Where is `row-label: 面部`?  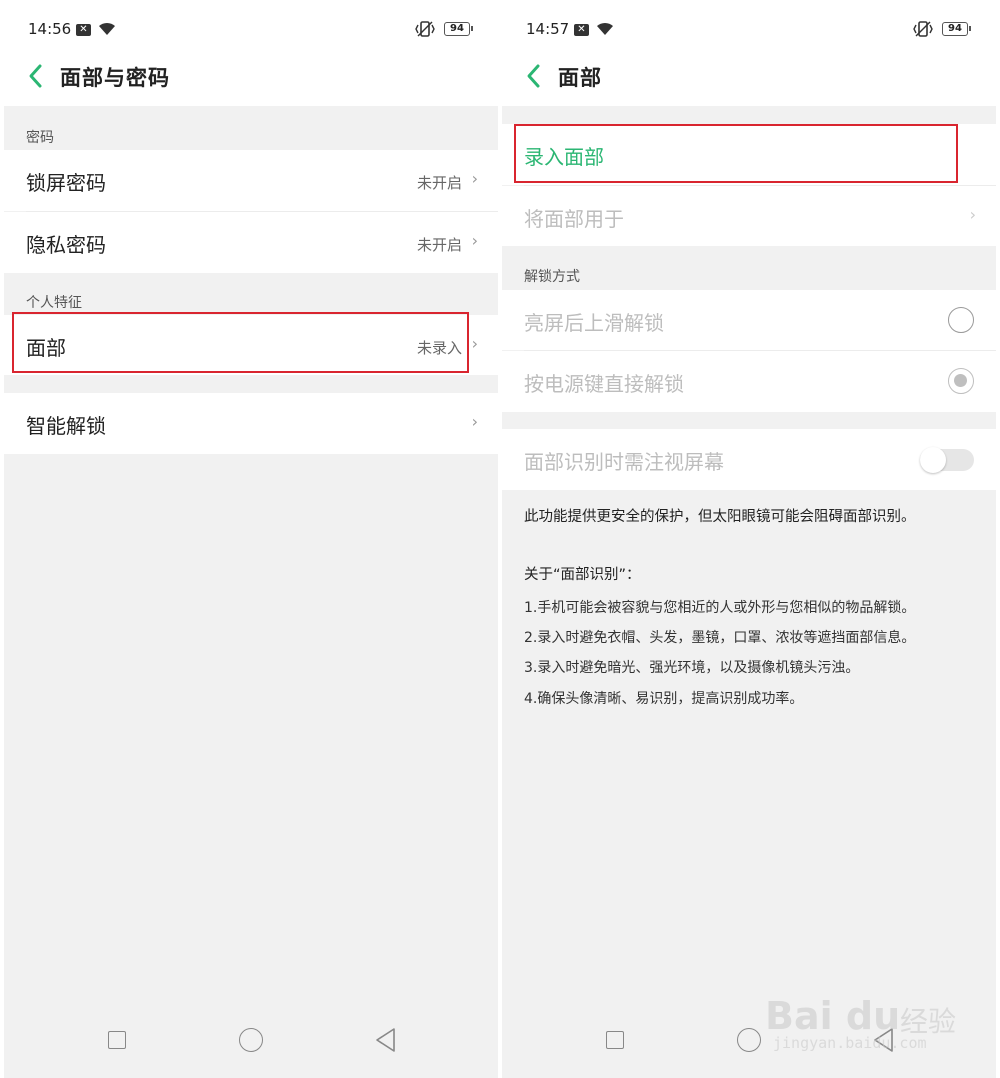 row-label: 面部 is located at coordinates (46, 348).